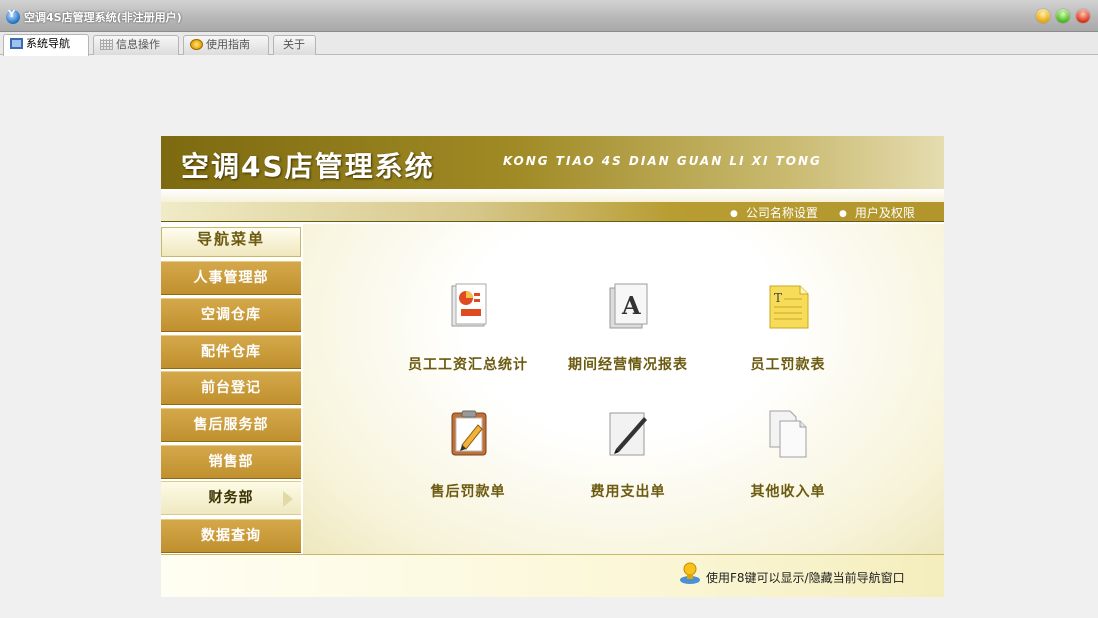 Image resolution: width=1098 pixels, height=618 pixels. Describe the element at coordinates (628, 337) in the screenshot. I see `tile-period-operations-report: A 期间经营情况报表` at that location.